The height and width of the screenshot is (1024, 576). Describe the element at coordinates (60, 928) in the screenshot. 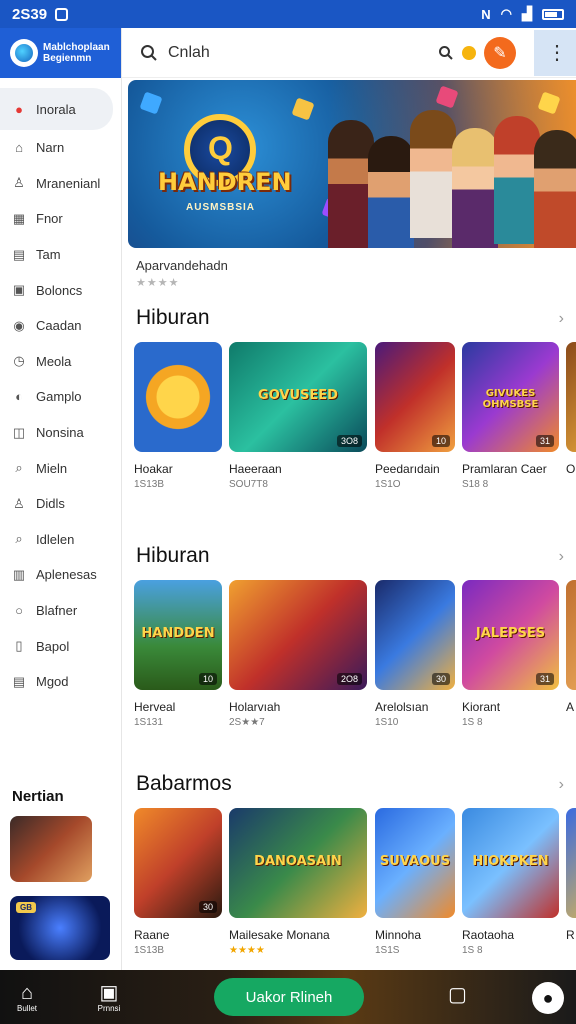

I see `sidebar-thumbnail: GB` at that location.